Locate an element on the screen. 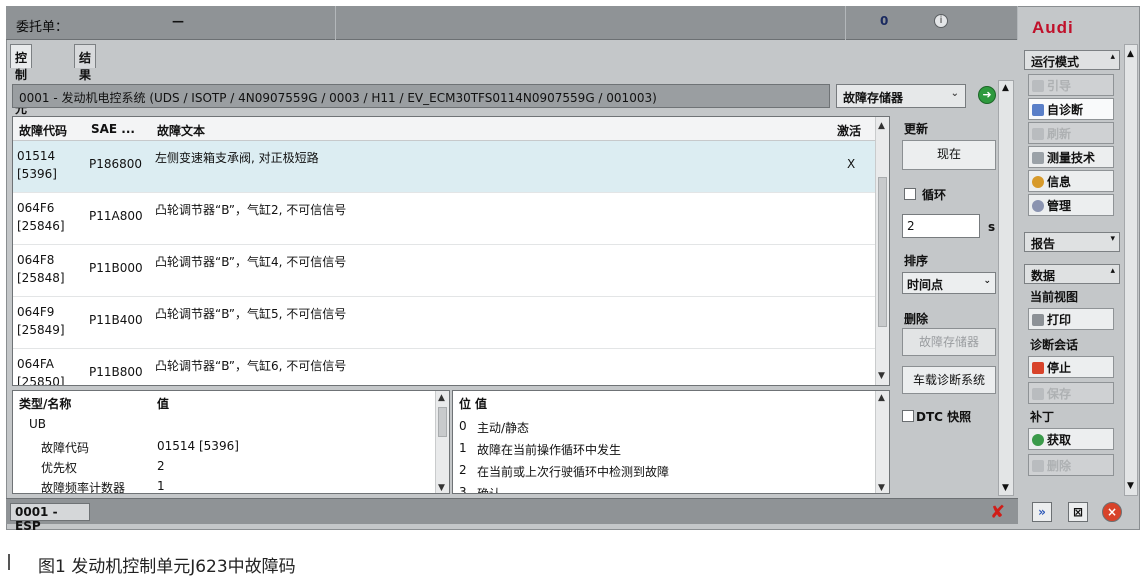  print-button: 打印 is located at coordinates (1071, 319).